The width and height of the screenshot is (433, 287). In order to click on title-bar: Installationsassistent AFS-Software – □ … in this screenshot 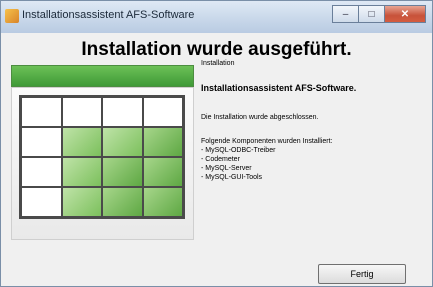, I will do `click(216, 17)`.